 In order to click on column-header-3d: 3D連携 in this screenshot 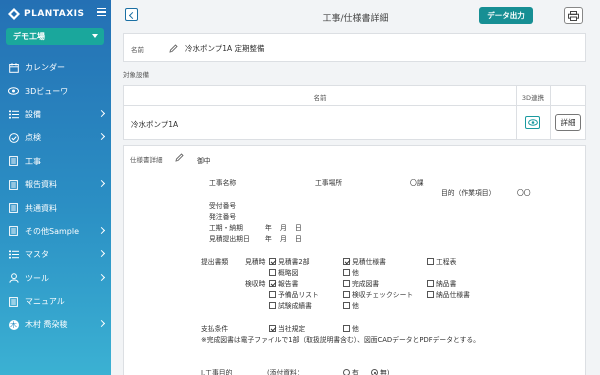, I will do `click(533, 98)`.